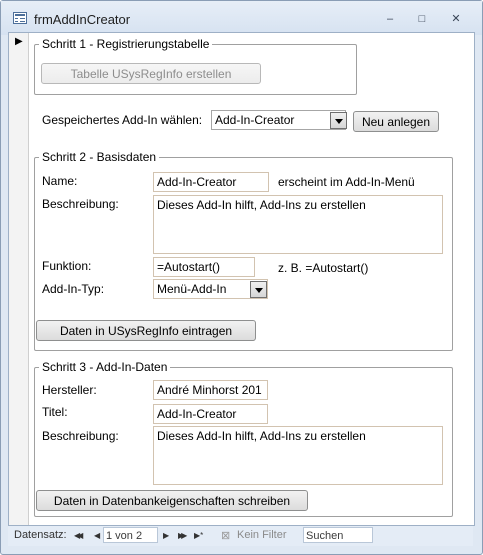 The height and width of the screenshot is (555, 483). What do you see at coordinates (390, 19) in the screenshot?
I see `minimize-button: –` at bounding box center [390, 19].